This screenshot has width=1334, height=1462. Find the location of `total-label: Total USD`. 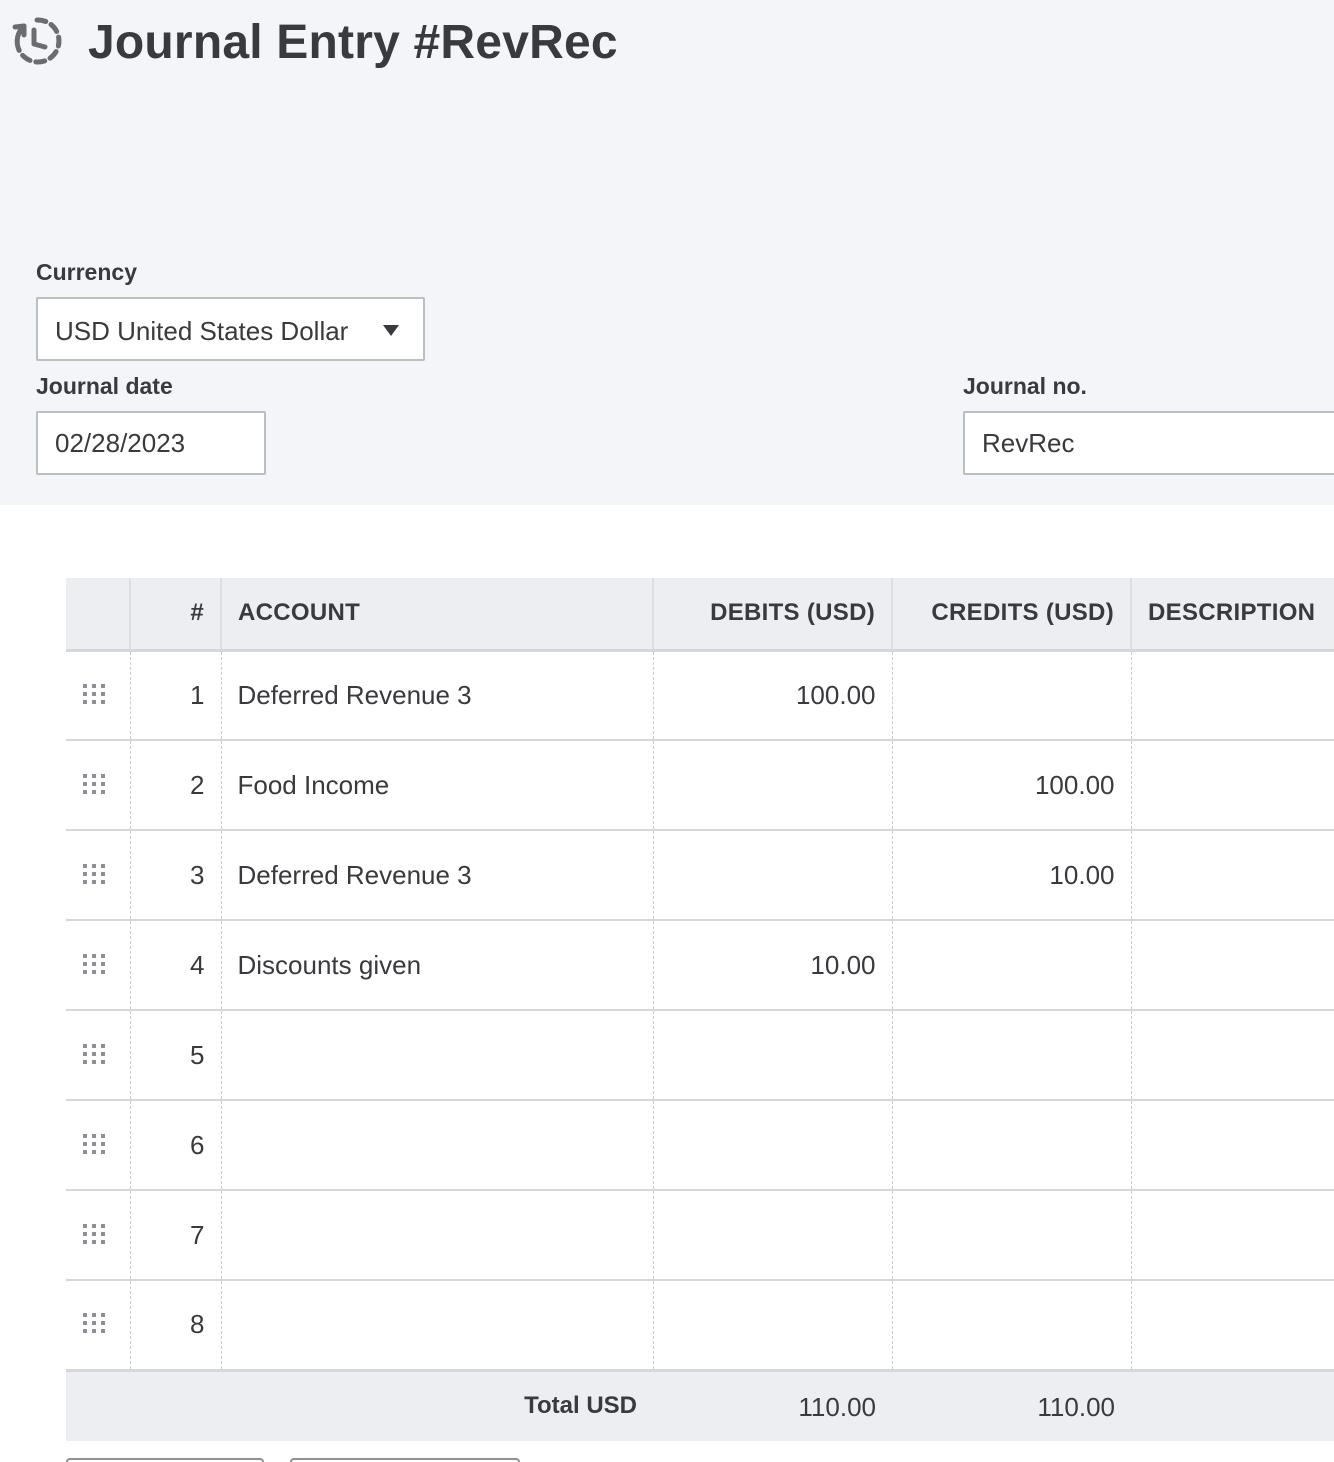

total-label: Total USD is located at coordinates (580, 1405).